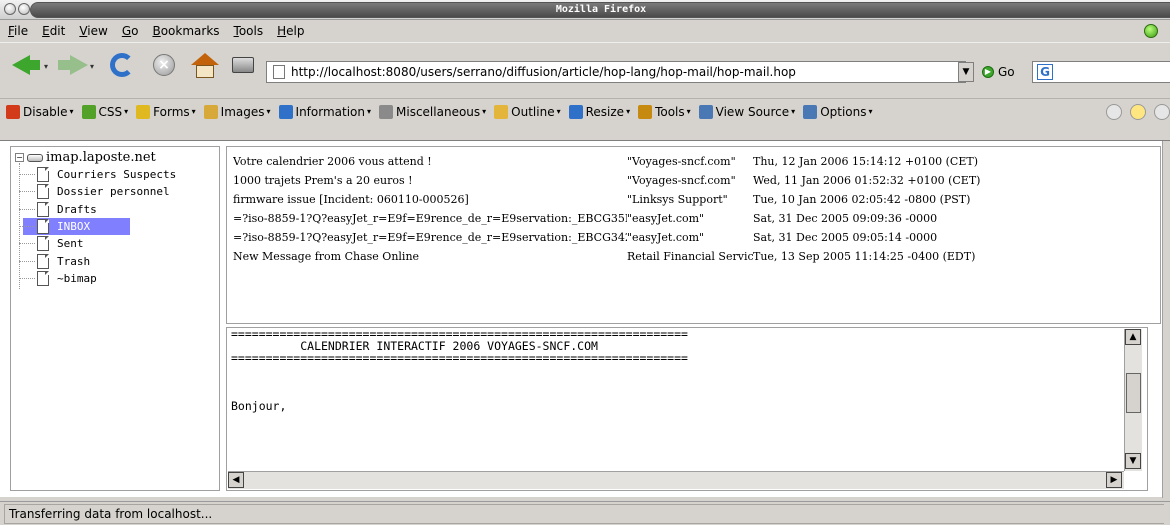 This screenshot has height=525, width=1170. What do you see at coordinates (611, 72) in the screenshot?
I see `url-input` at bounding box center [611, 72].